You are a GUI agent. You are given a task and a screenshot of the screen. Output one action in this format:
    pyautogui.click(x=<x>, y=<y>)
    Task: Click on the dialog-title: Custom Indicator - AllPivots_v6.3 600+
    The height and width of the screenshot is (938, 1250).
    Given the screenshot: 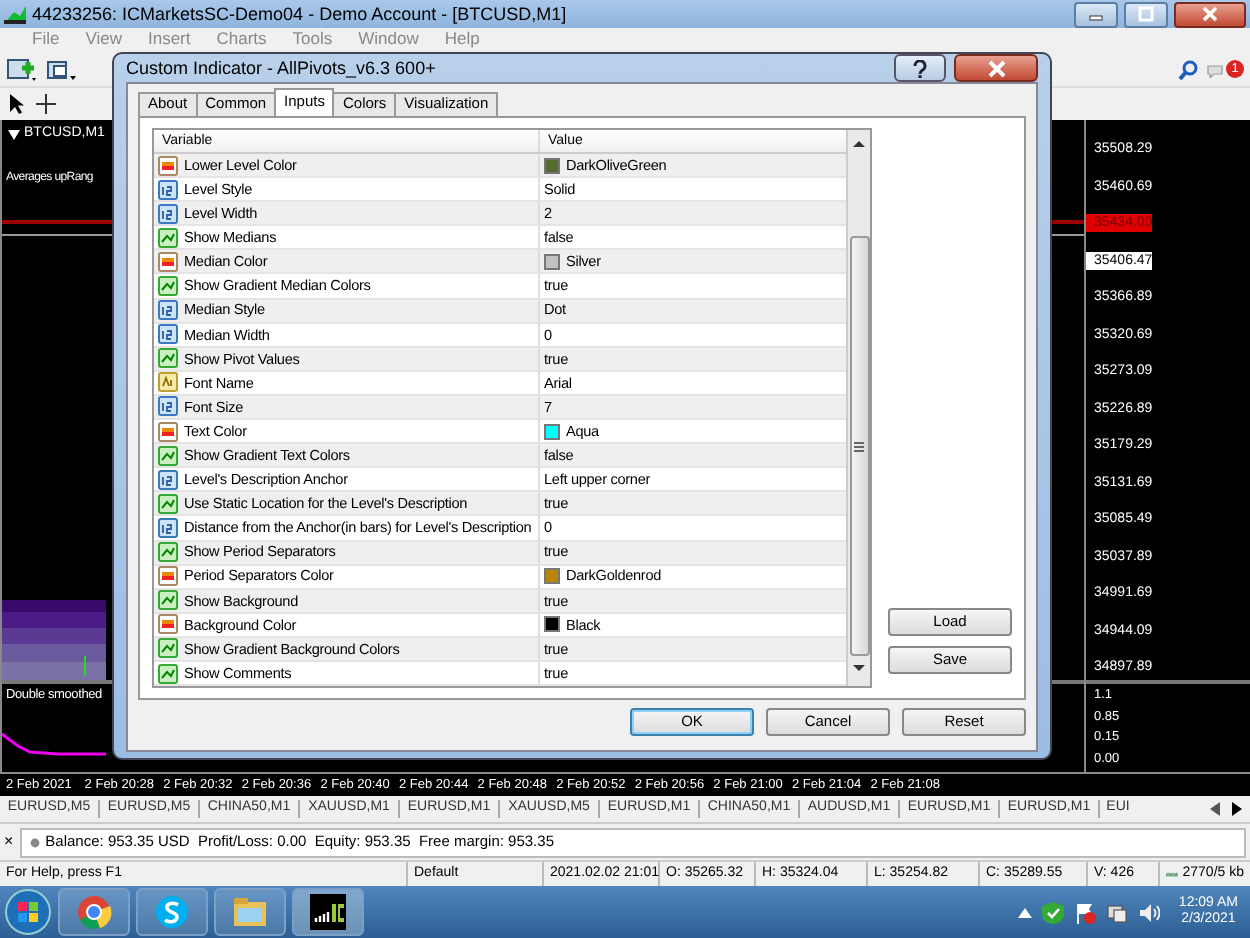 What is the action you would take?
    pyautogui.click(x=282, y=68)
    